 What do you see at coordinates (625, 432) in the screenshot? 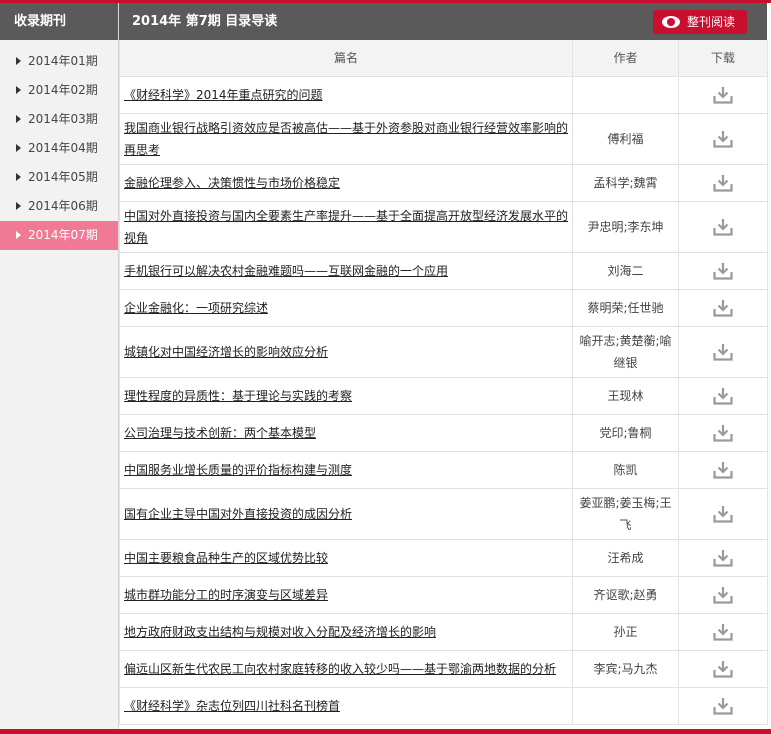
I see `author-cell: 党印;鲁桐` at bounding box center [625, 432].